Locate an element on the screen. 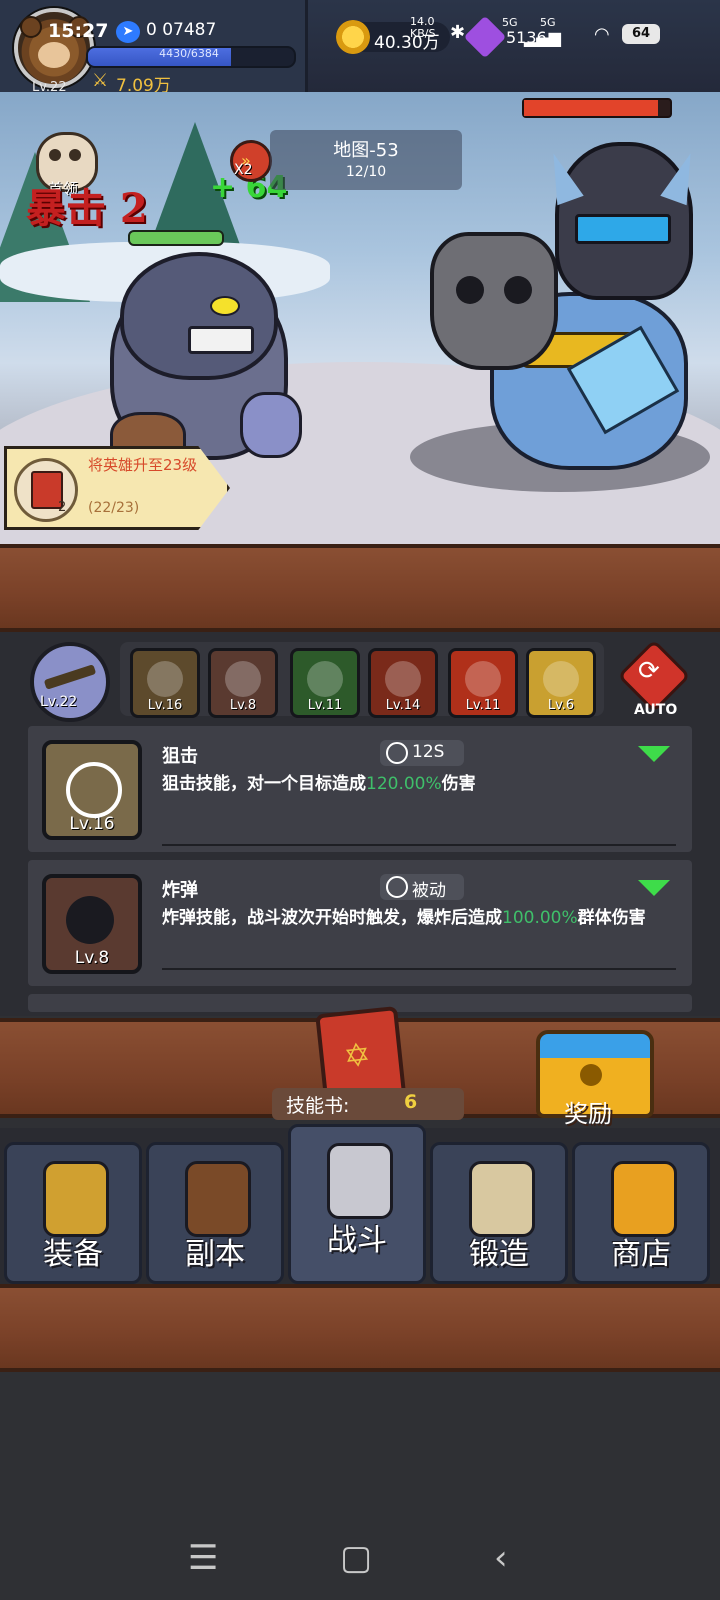 This screenshot has width=720, height=1600. crossed-swords-icon is located at coordinates (360, 1181).